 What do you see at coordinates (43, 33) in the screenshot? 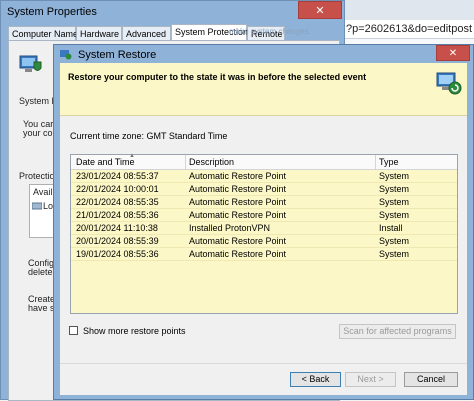
I see `tab-computer-name: Computer Name` at bounding box center [43, 33].